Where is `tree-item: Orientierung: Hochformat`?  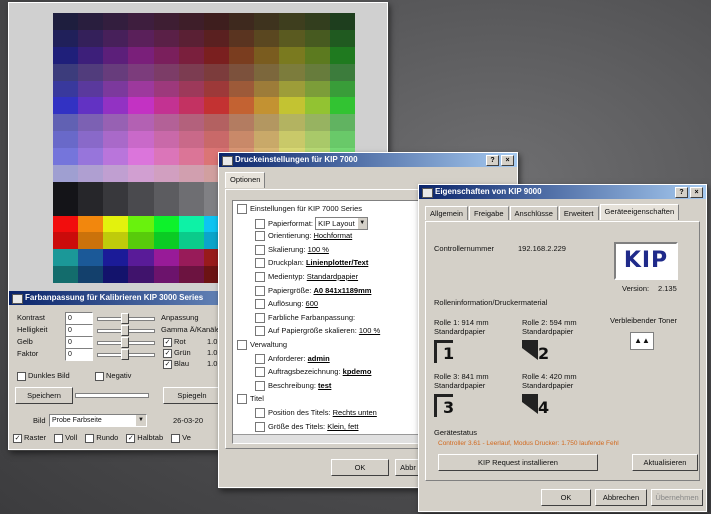
tree-item: Orientierung: Hochformat is located at coordinates (303, 236).